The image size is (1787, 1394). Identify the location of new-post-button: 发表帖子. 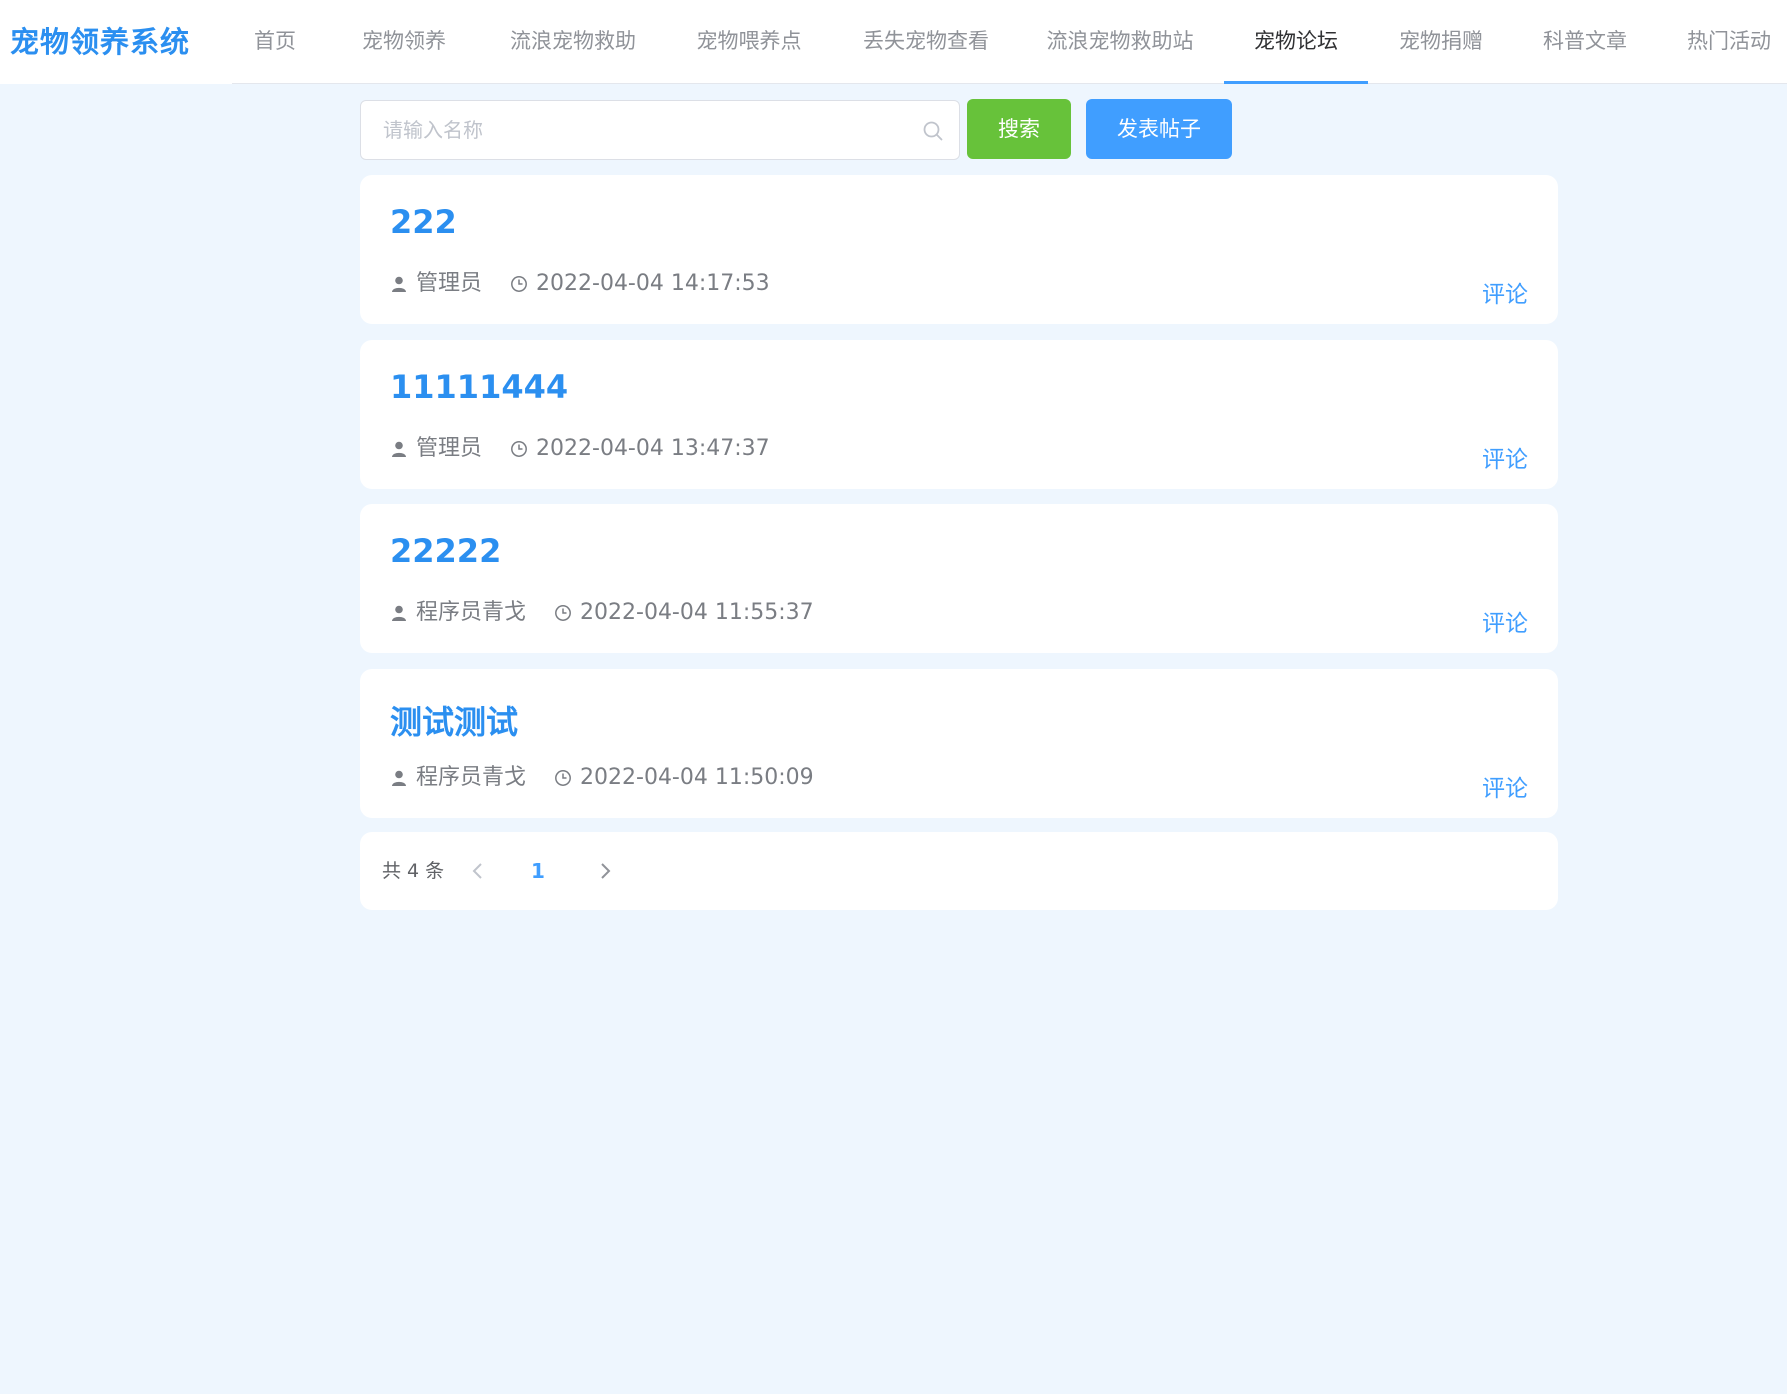
(1159, 129).